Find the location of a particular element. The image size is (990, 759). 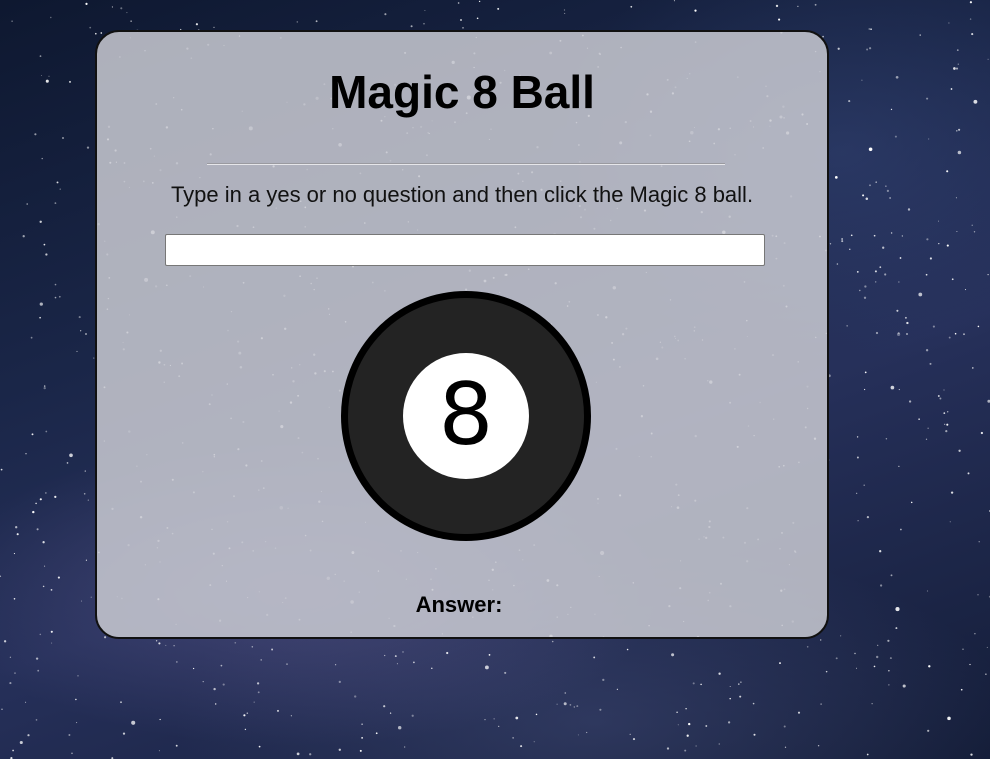

answer-label: Answer: is located at coordinates (459, 604).